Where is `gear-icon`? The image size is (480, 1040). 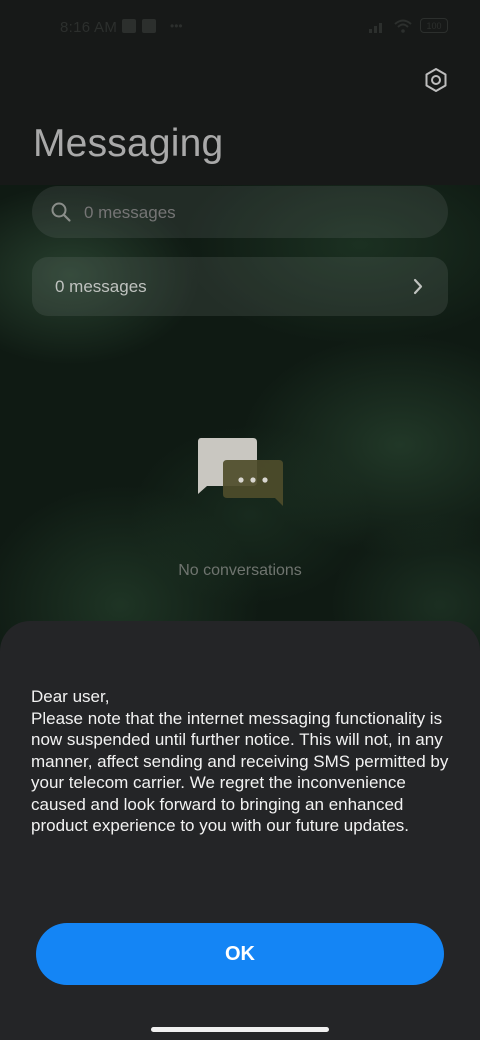
gear-icon is located at coordinates (436, 80).